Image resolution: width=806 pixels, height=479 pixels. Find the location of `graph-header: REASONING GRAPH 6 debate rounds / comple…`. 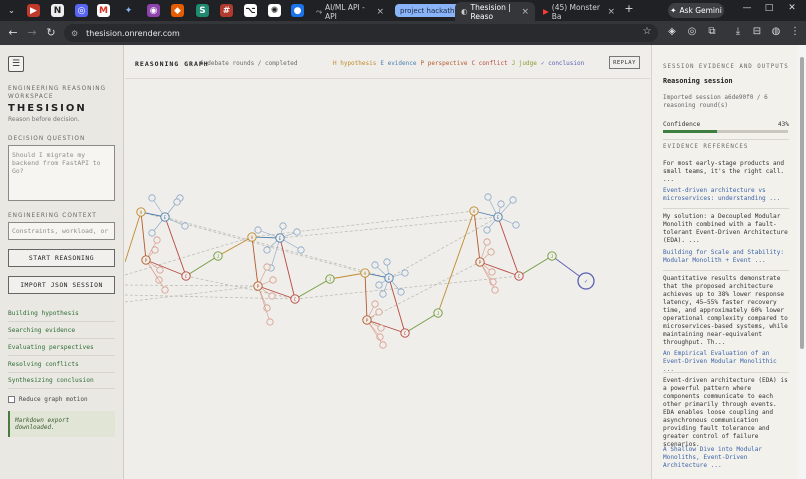

graph-header: REASONING GRAPH 6 debate rounds / comple… is located at coordinates (387, 62).